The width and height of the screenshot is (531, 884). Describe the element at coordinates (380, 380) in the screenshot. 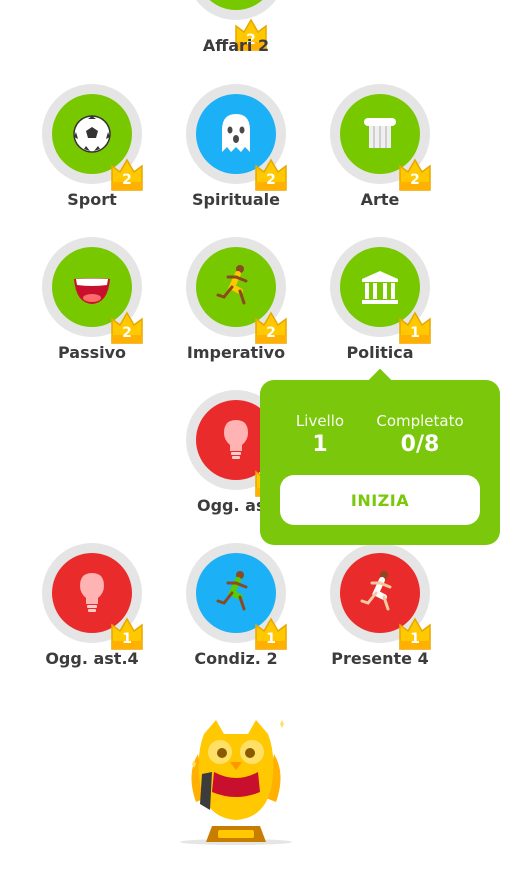

I see `popup-arrow` at that location.